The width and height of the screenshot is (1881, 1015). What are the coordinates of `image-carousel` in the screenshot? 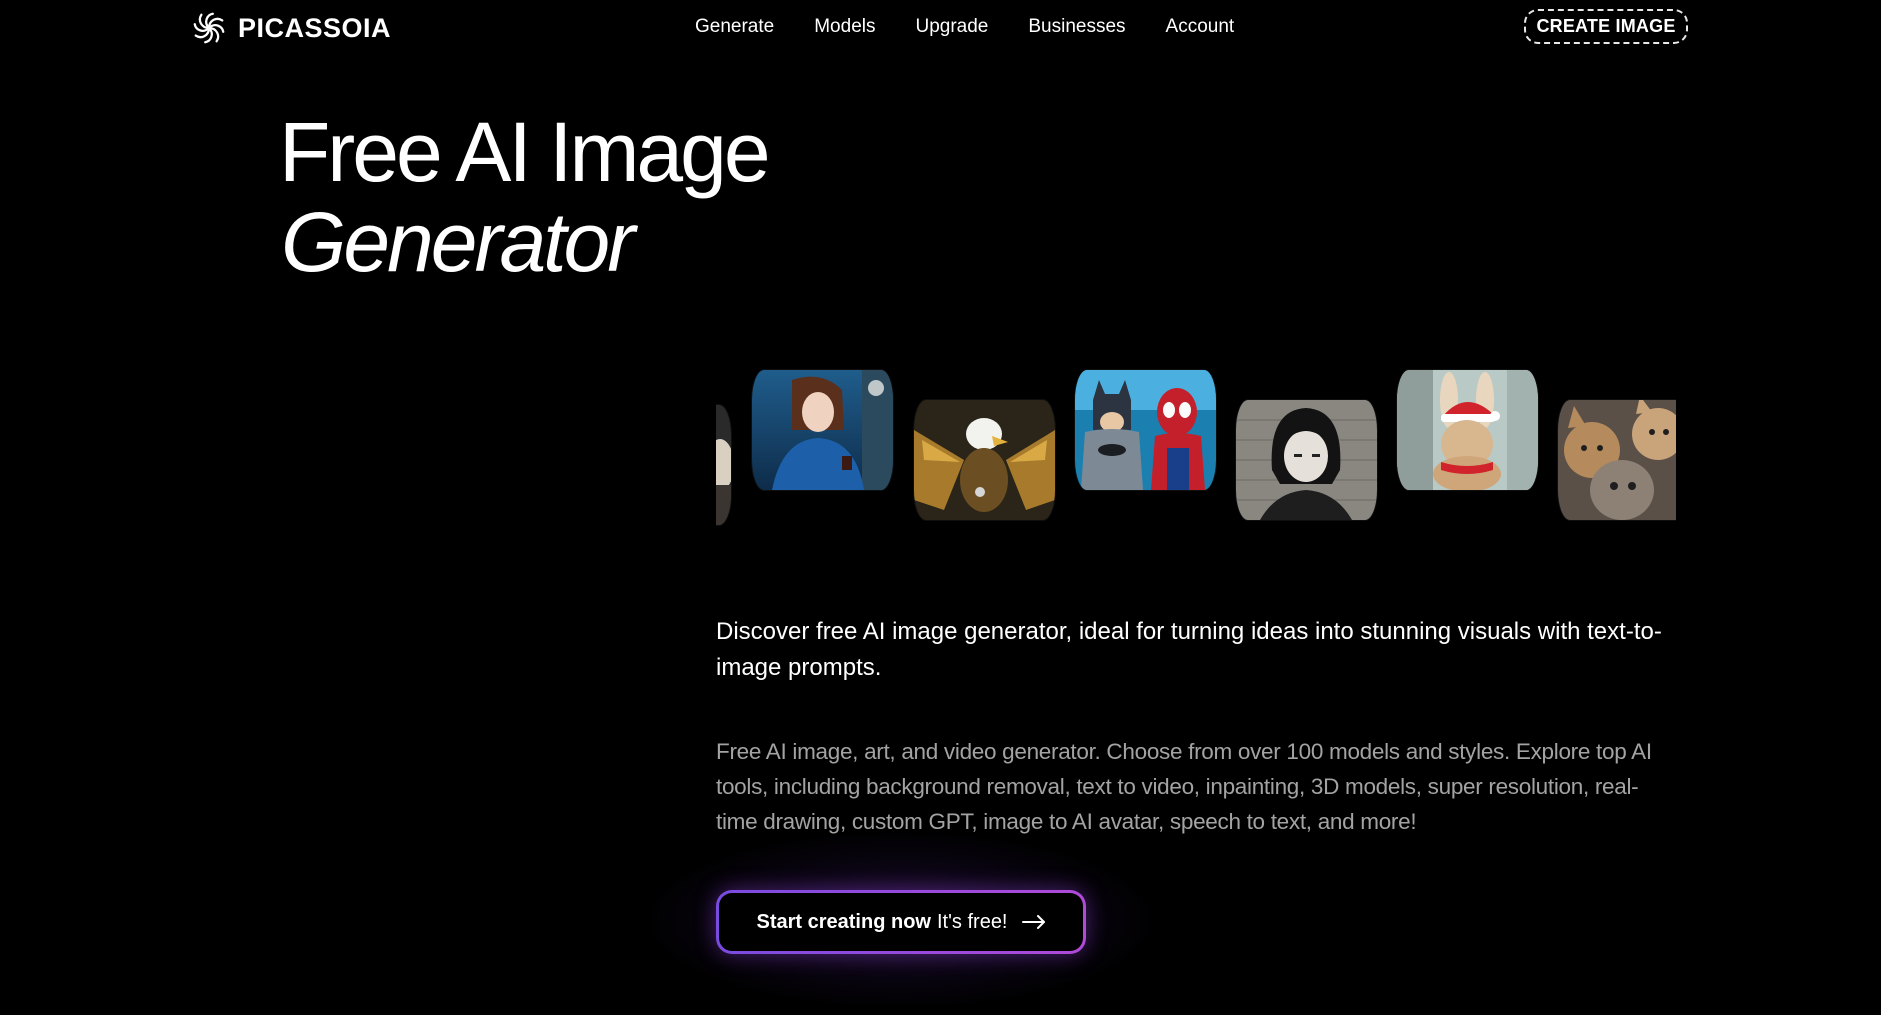 It's located at (1196, 445).